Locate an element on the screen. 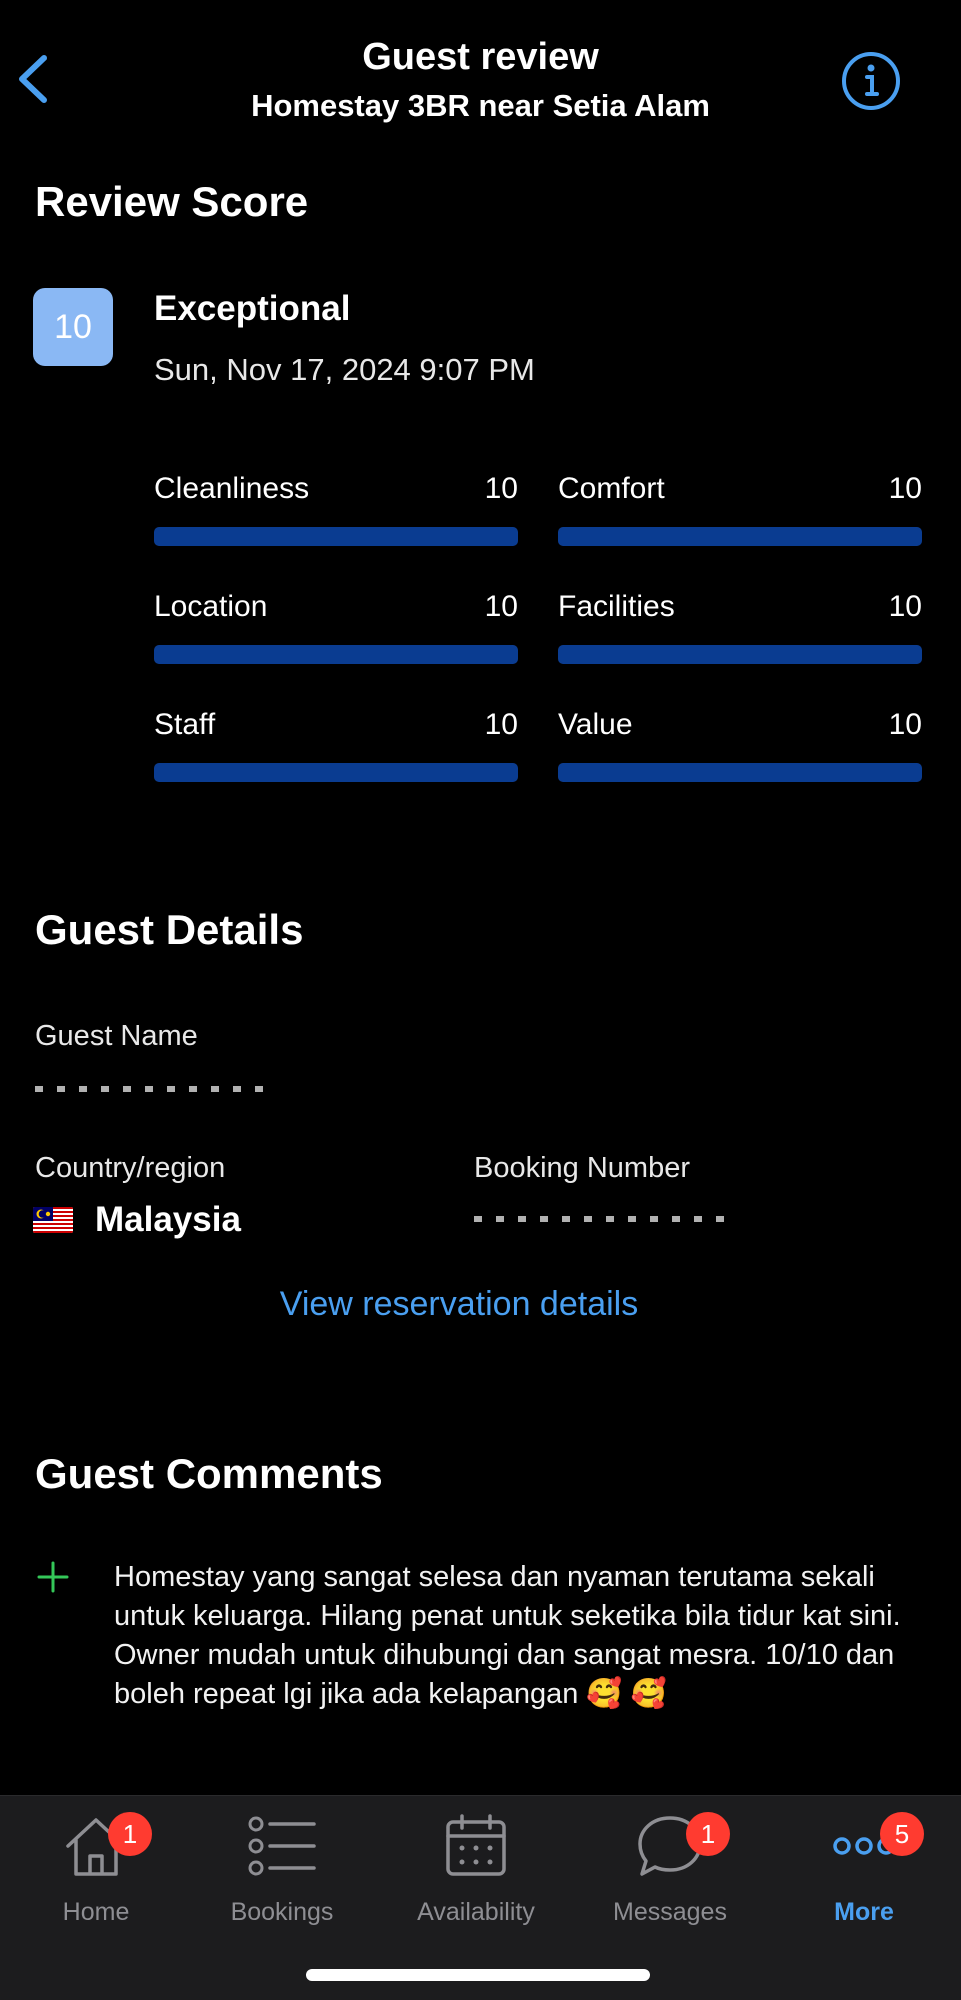 Image resolution: width=961 pixels, height=2000 pixels. category-comfort: Comfort 10 is located at coordinates (740, 512).